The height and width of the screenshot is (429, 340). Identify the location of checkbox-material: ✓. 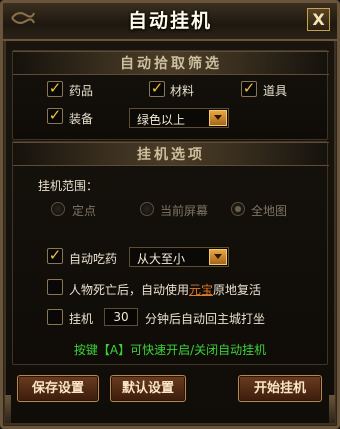
(157, 89).